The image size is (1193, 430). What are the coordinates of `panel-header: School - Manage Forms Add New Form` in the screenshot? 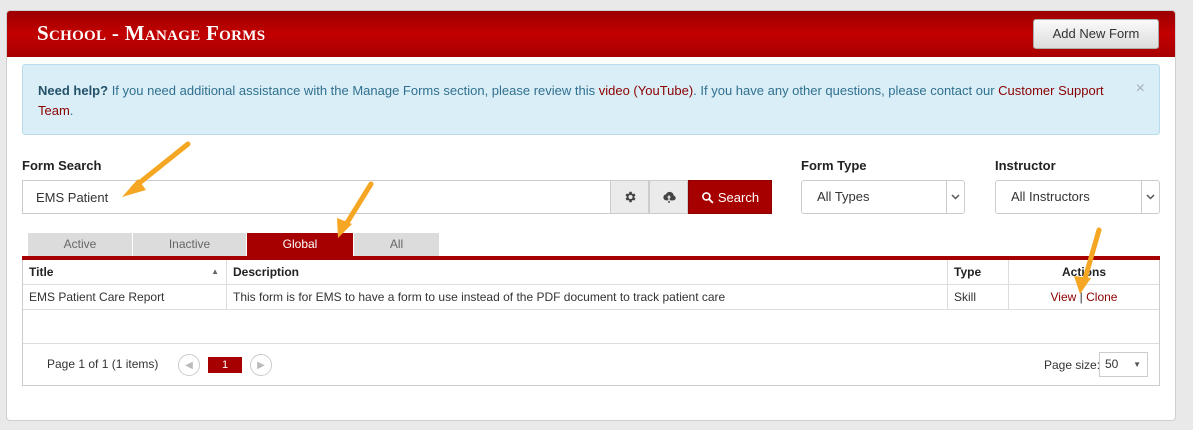 It's located at (591, 34).